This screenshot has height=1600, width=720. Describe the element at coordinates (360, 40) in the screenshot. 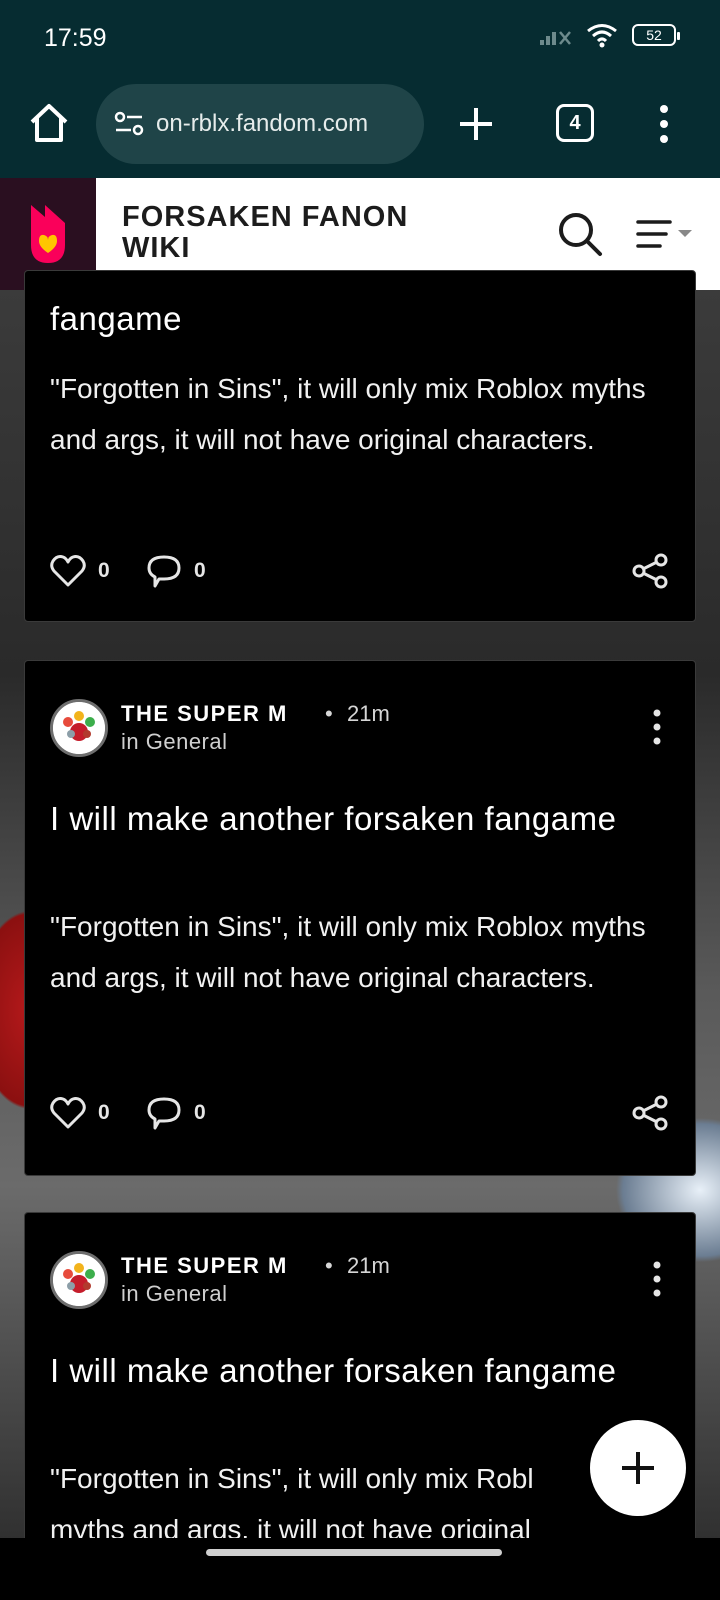

I see `status-bar: 17:59 52` at that location.